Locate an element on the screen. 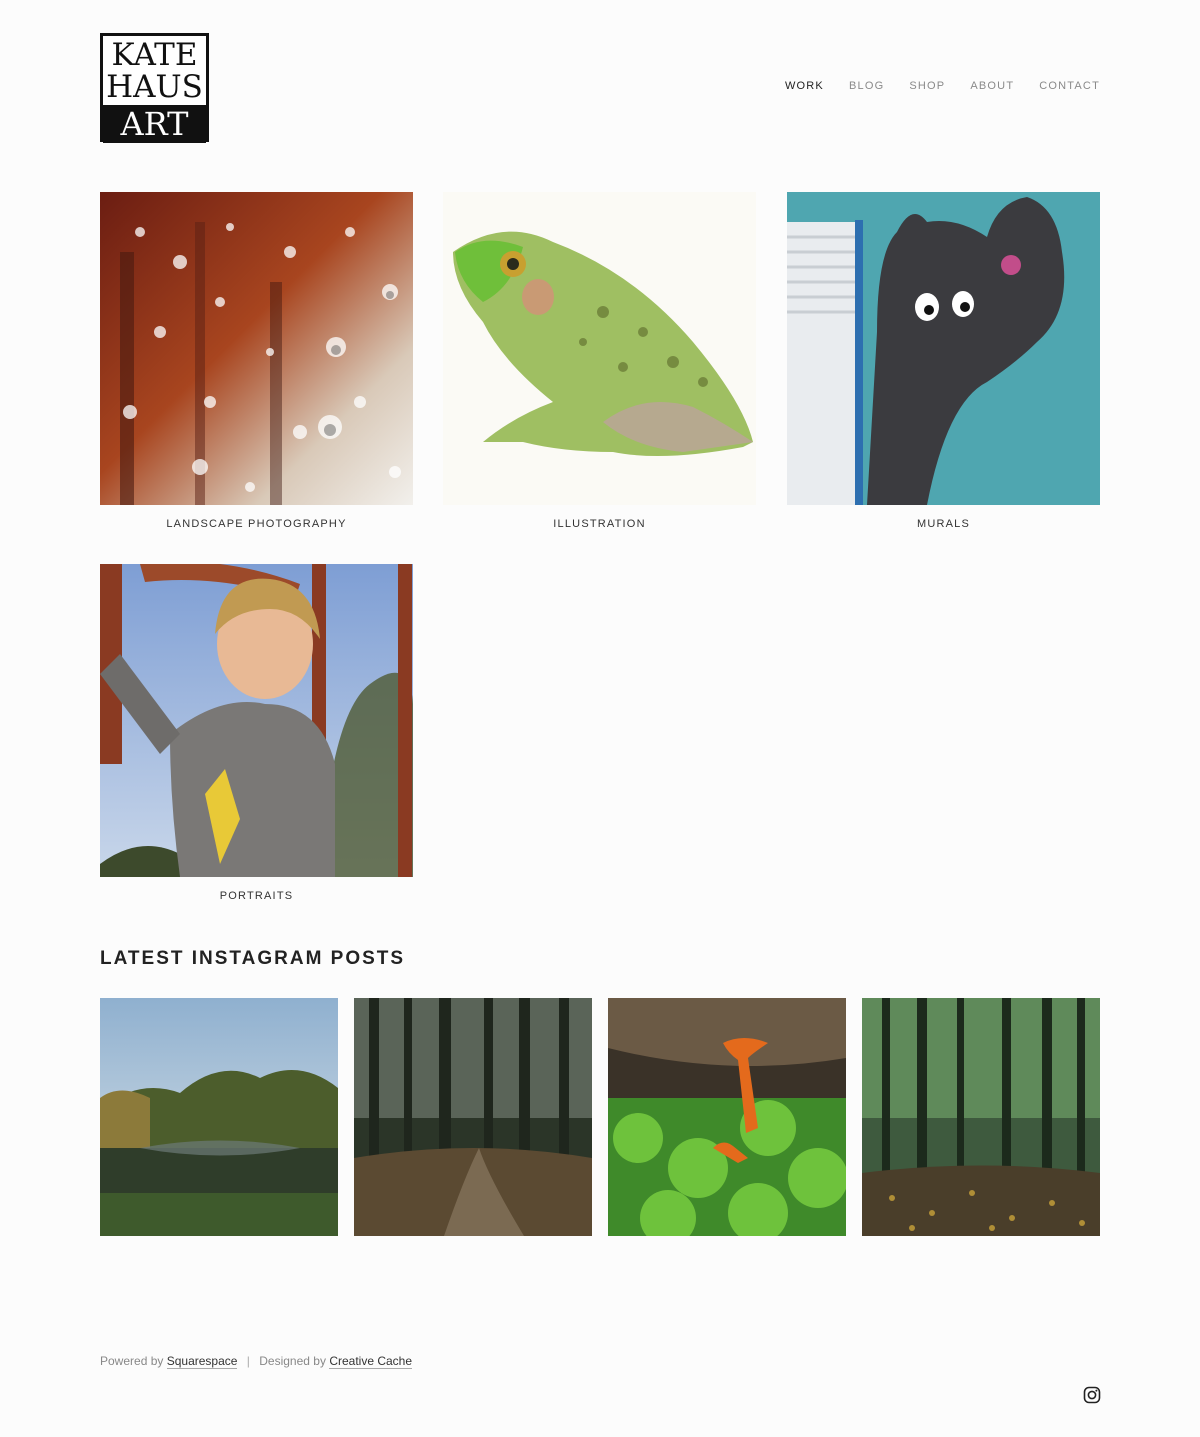 This screenshot has width=1200, height=1437. site-logo: KATE HAUS ART is located at coordinates (154, 88).